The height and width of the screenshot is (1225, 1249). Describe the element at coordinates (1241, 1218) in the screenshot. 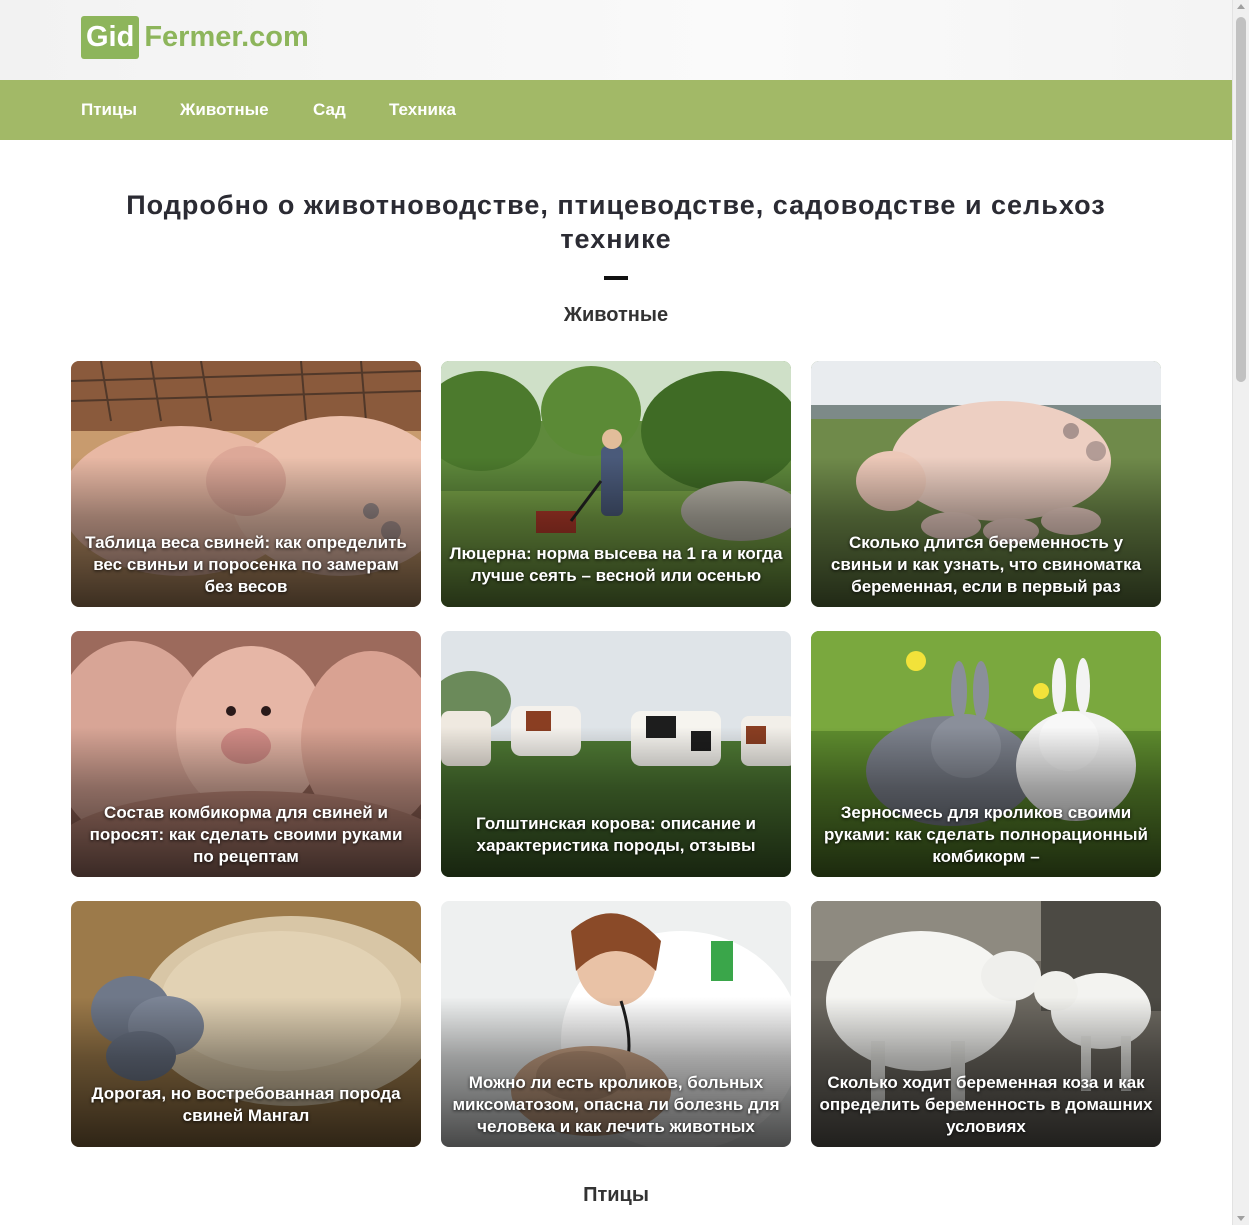

I see `scroll-down-arrow-icon` at that location.